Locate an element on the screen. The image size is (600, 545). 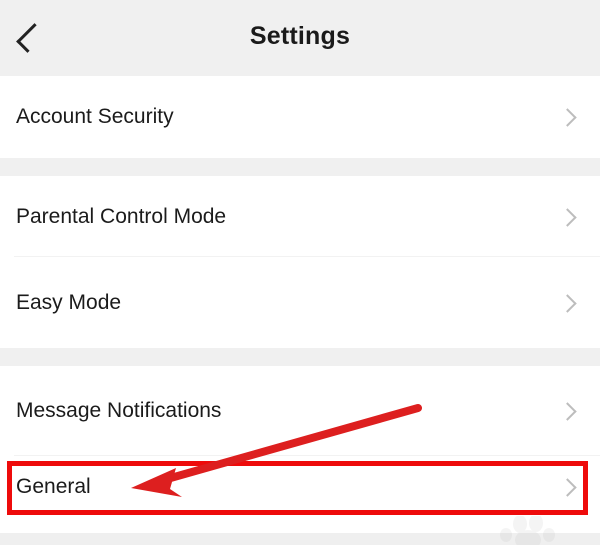
paw-print-watermark is located at coordinates (527, 530).